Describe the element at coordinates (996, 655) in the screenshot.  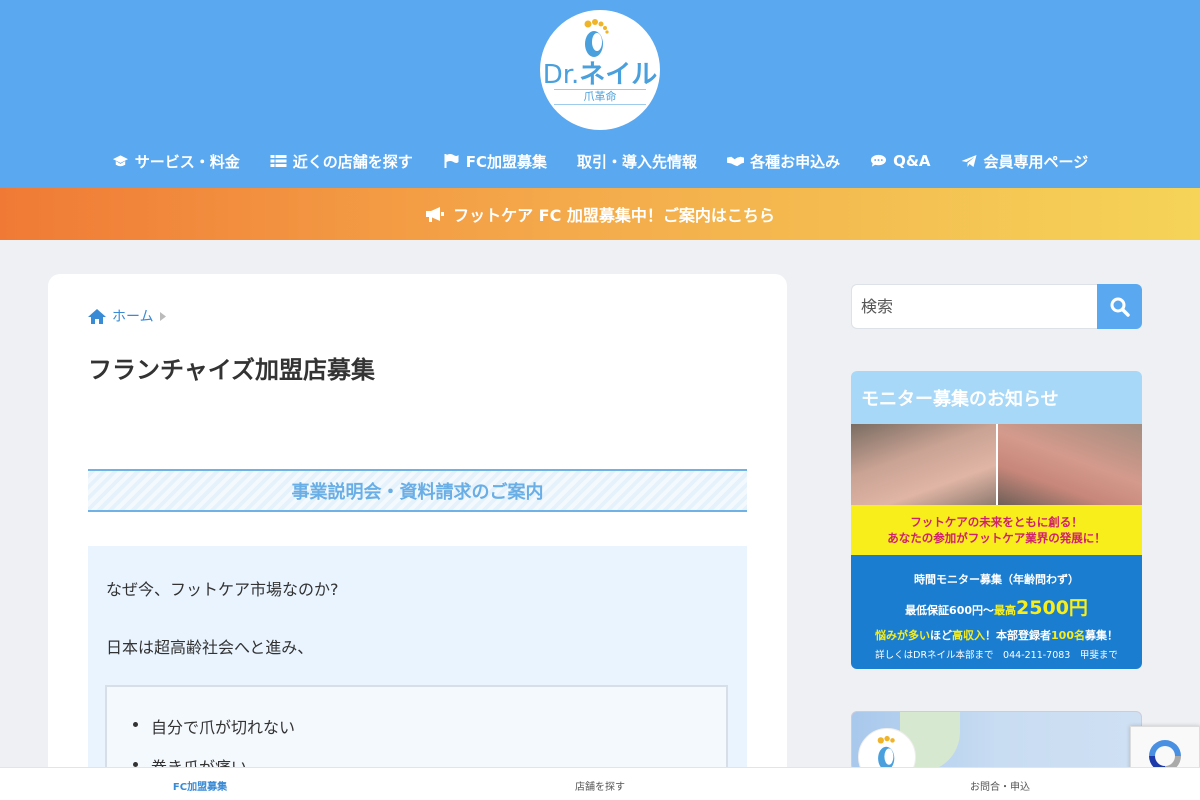
I see `ad-contact: 詳しくはDRネイル本部まで 044-211-7083 甲斐まで` at that location.